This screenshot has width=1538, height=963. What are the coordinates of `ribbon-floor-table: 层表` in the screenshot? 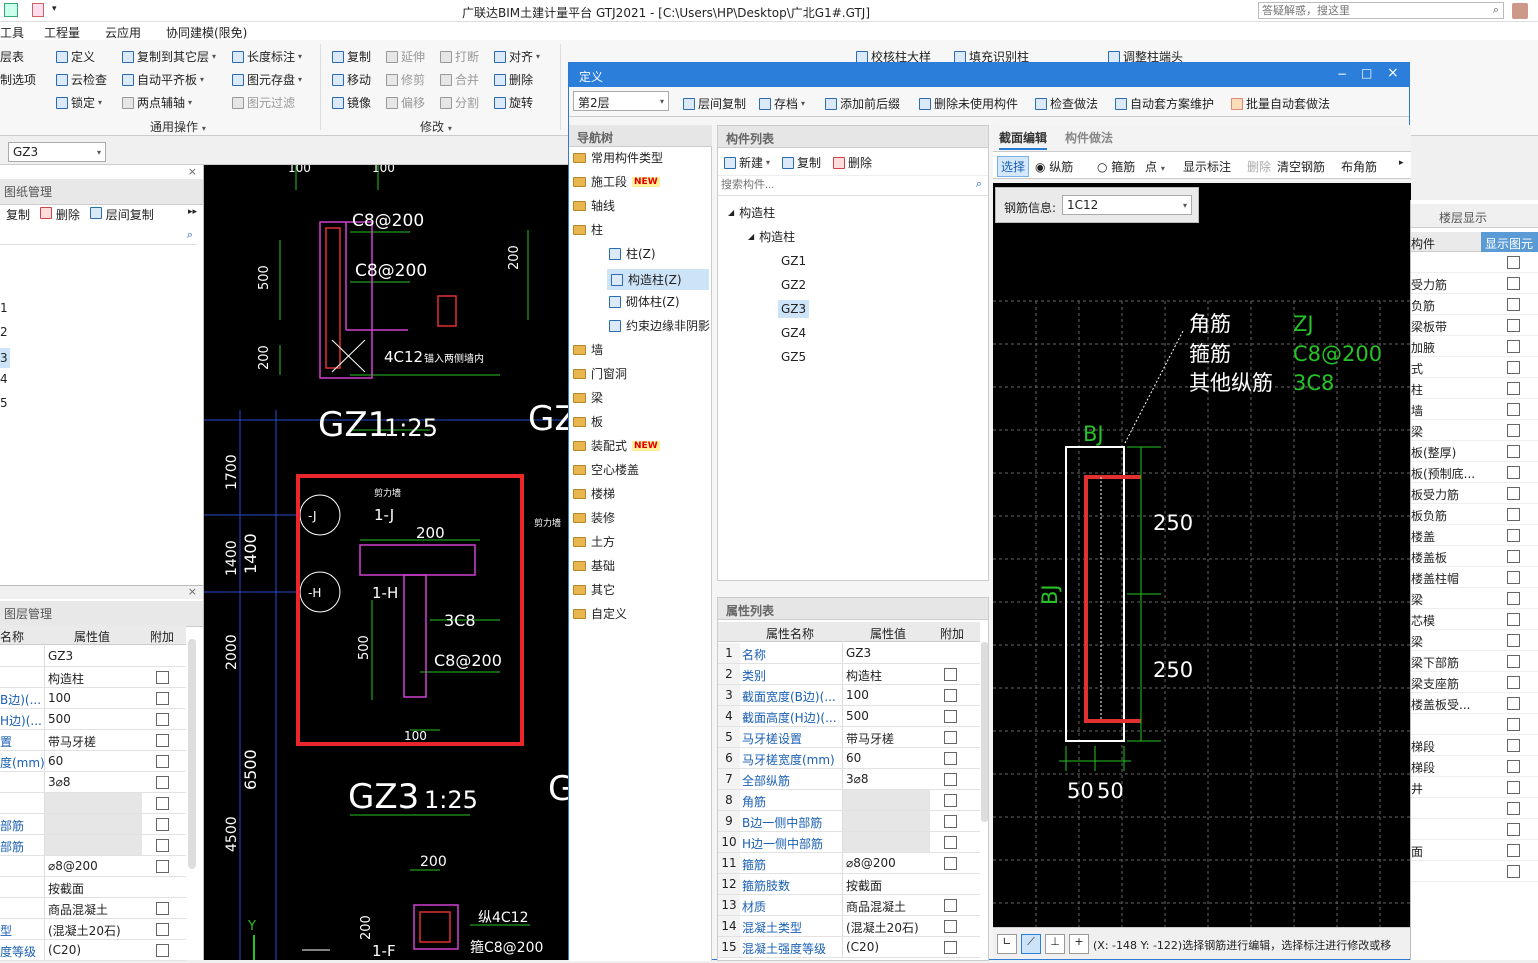 It's located at (12, 56).